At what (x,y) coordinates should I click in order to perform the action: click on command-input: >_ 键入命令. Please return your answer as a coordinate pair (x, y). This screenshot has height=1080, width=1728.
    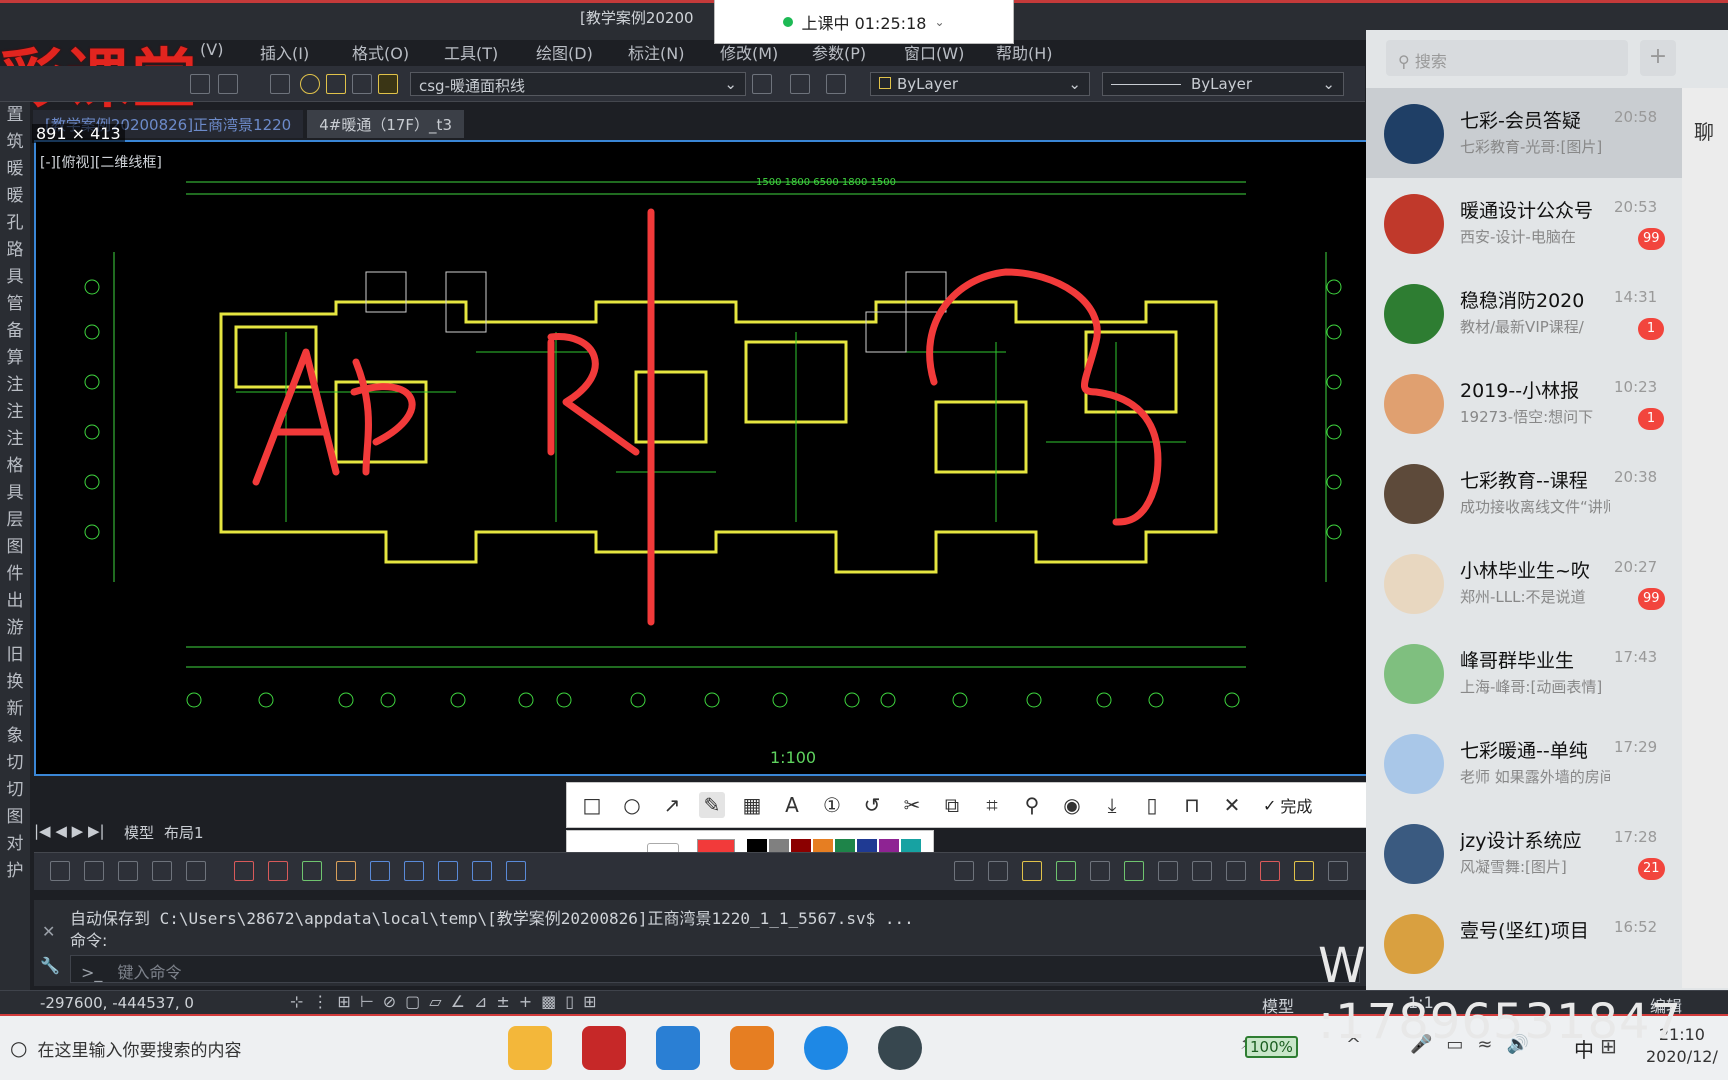
    Looking at the image, I should click on (715, 969).